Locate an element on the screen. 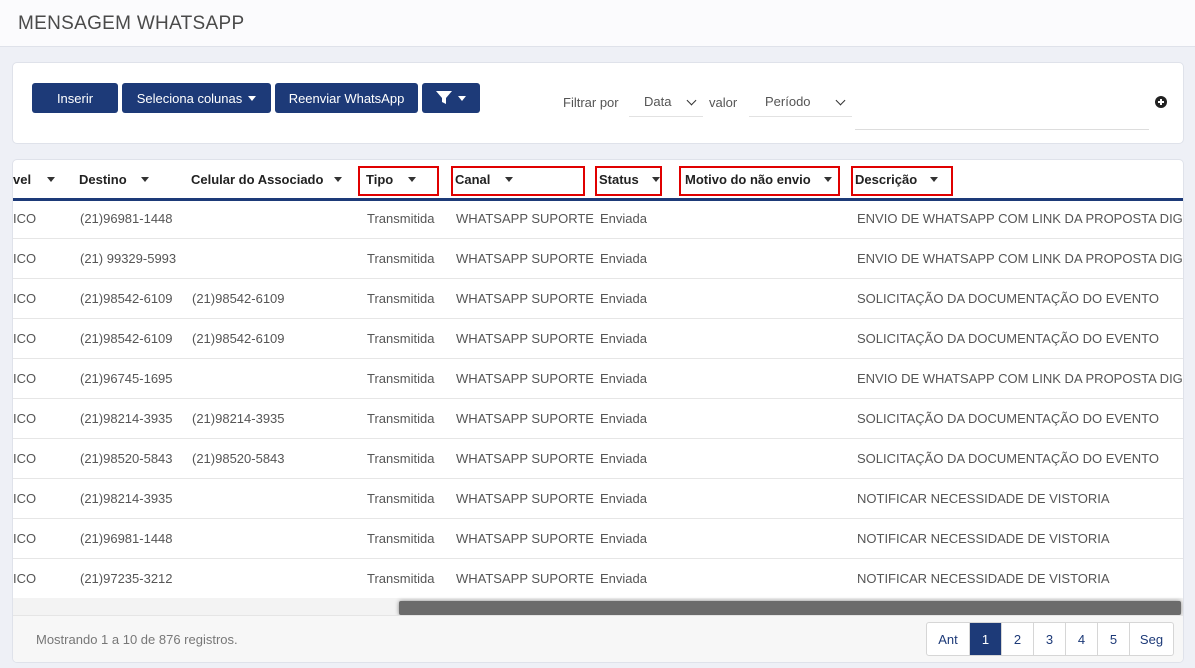 The width and height of the screenshot is (1195, 668). page-3: 3 is located at coordinates (1050, 639).